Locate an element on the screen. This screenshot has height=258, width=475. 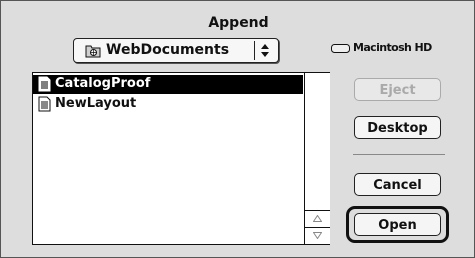
volume-label: Macintosh HD is located at coordinates (392, 47).